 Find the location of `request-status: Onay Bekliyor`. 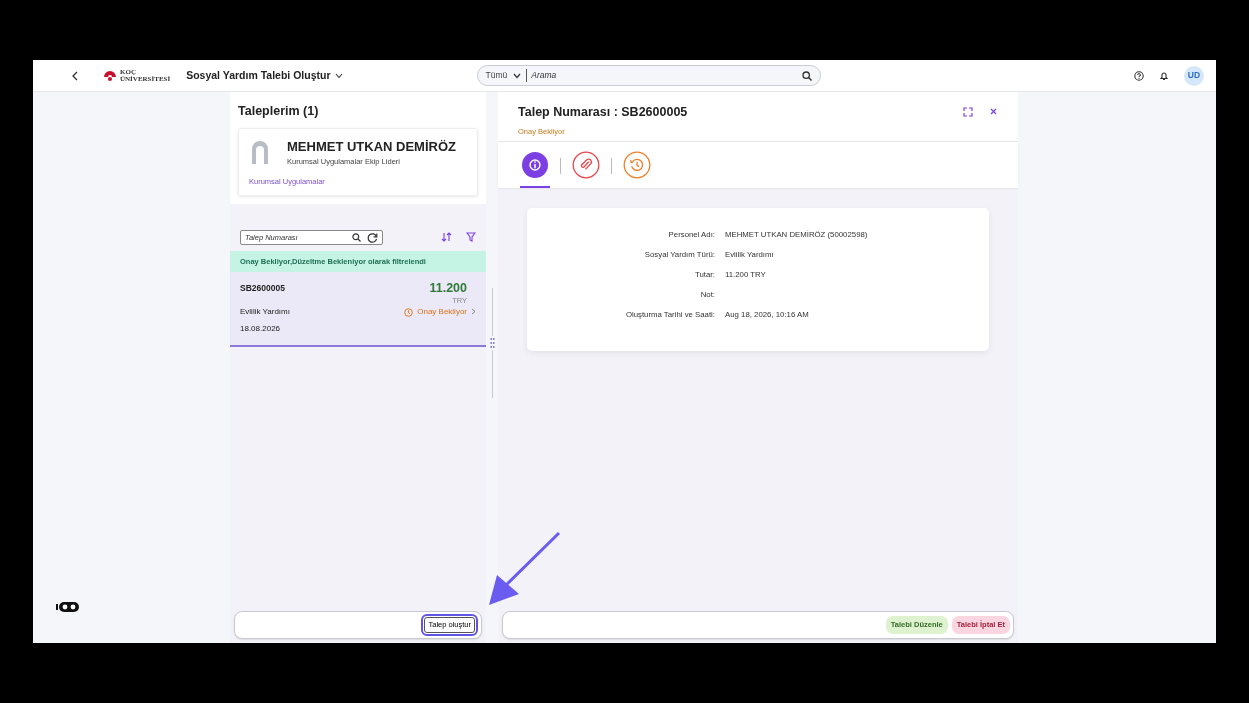

request-status: Onay Bekliyor is located at coordinates (442, 312).